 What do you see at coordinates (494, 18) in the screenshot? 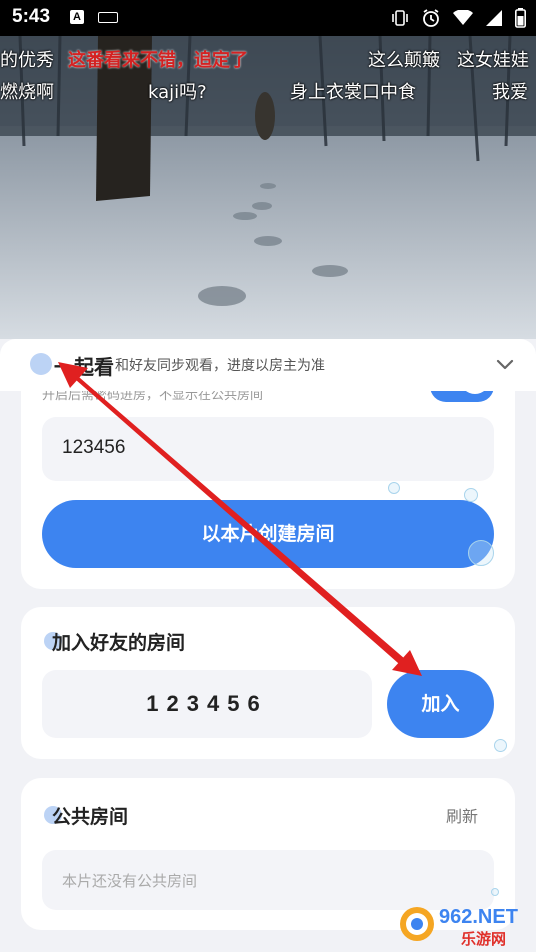
I see `signal-icon` at bounding box center [494, 18].